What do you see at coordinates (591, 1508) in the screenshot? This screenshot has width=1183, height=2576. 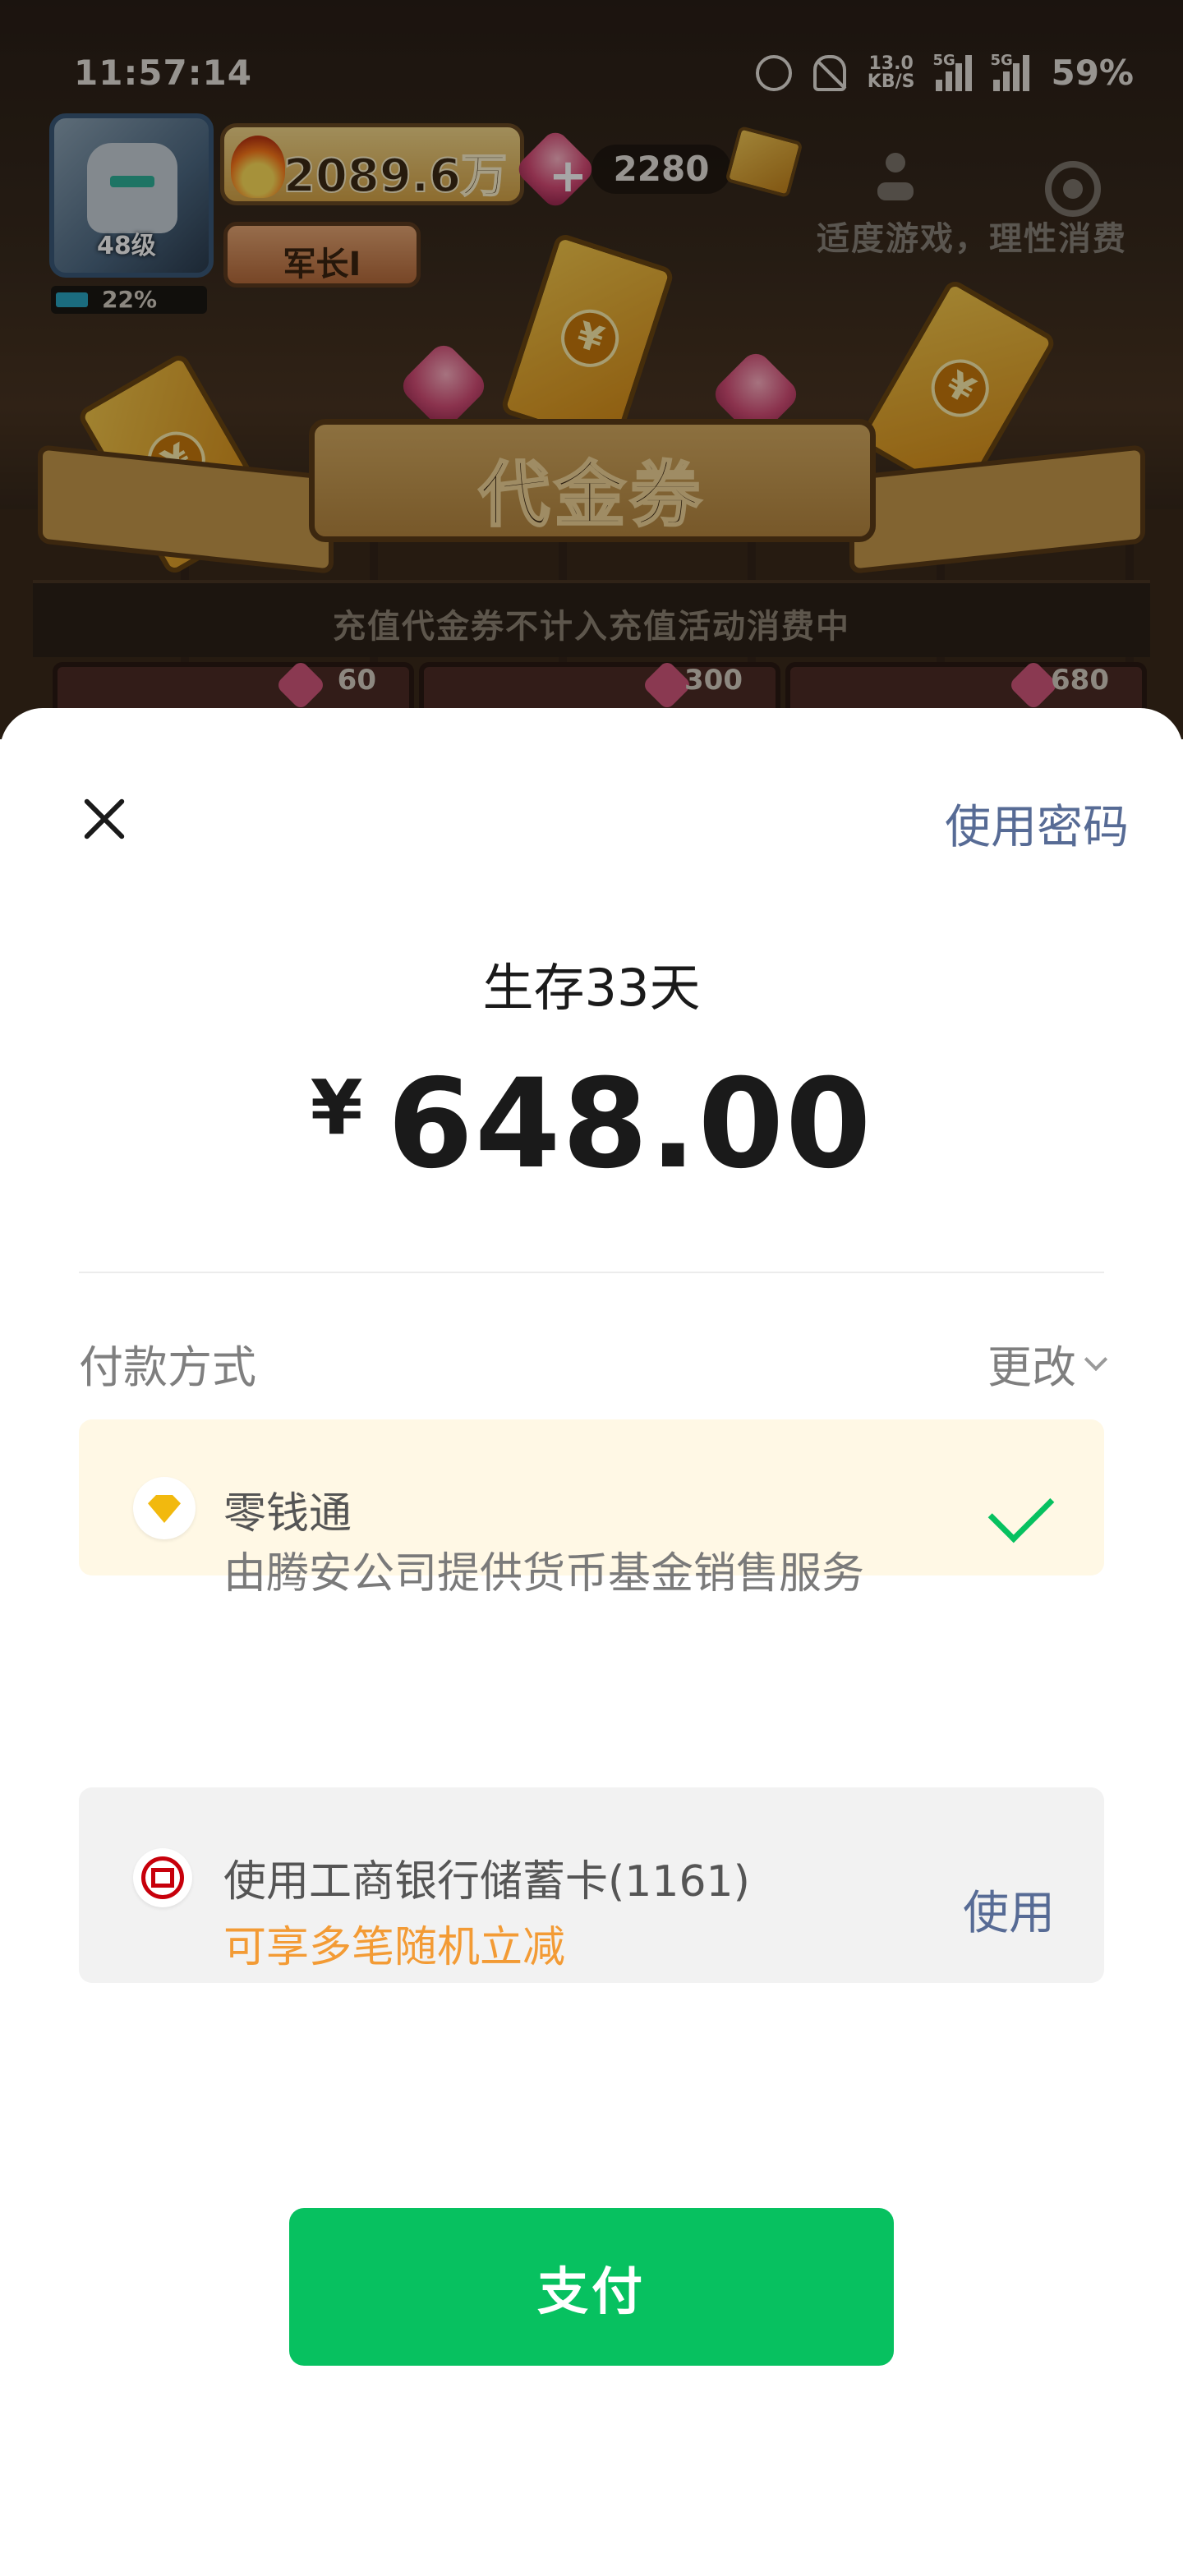 I see `payment-option-lingqiantong: 零钱通 由腾安公司提供货币基金销售服务` at bounding box center [591, 1508].